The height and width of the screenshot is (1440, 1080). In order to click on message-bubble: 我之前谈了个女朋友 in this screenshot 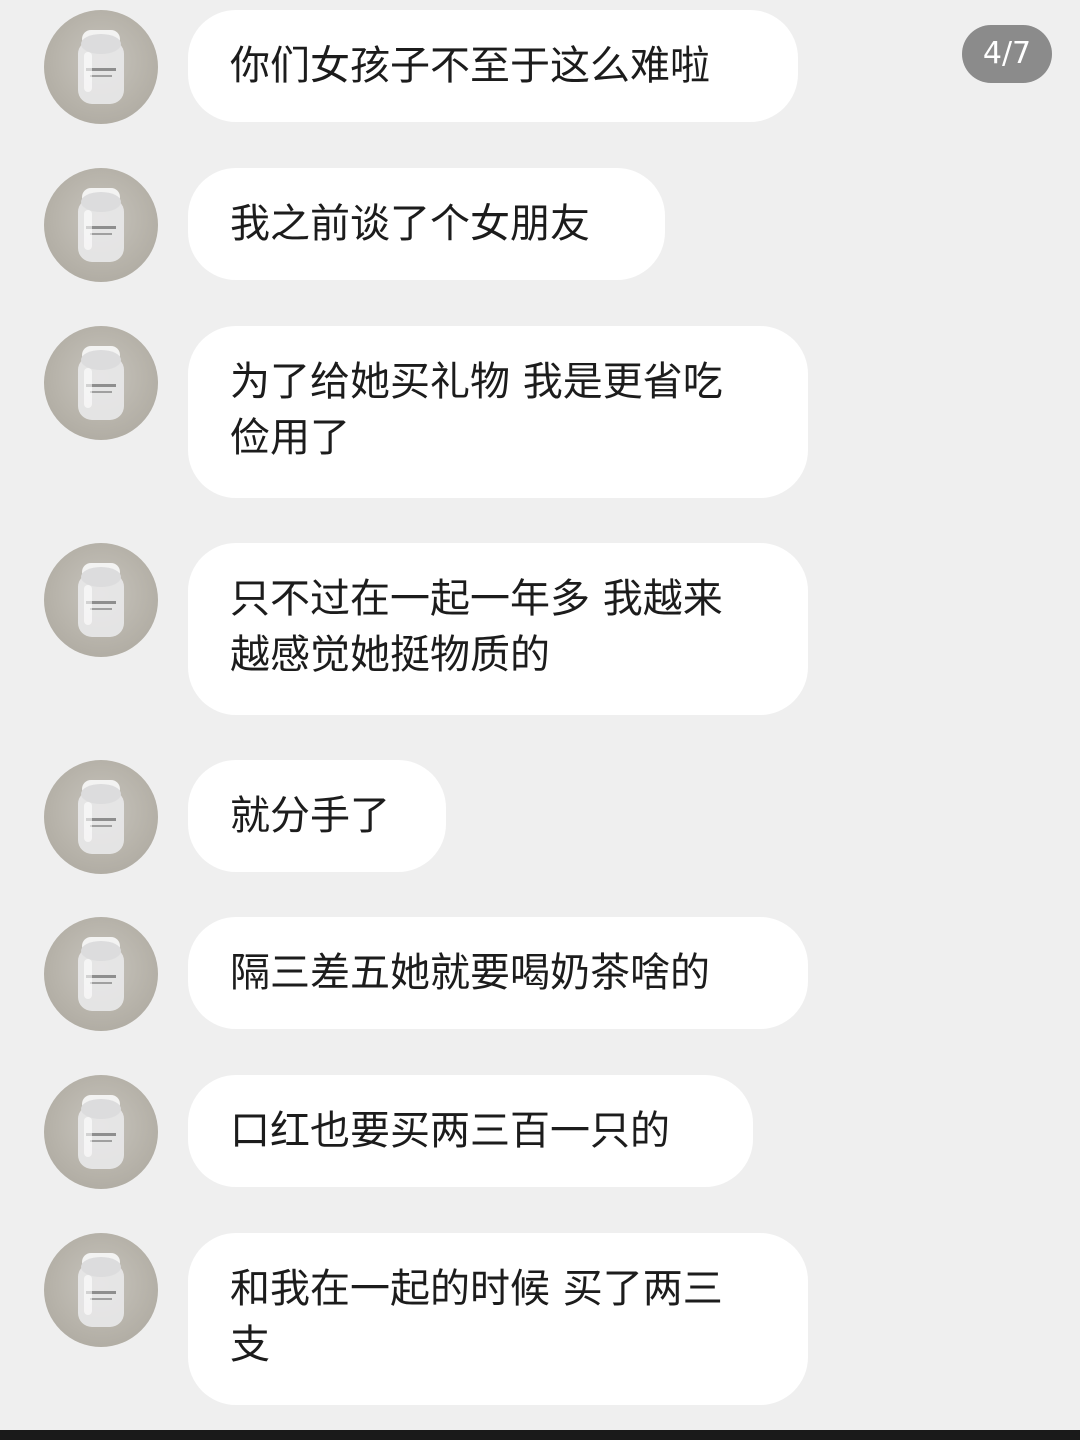, I will do `click(426, 224)`.